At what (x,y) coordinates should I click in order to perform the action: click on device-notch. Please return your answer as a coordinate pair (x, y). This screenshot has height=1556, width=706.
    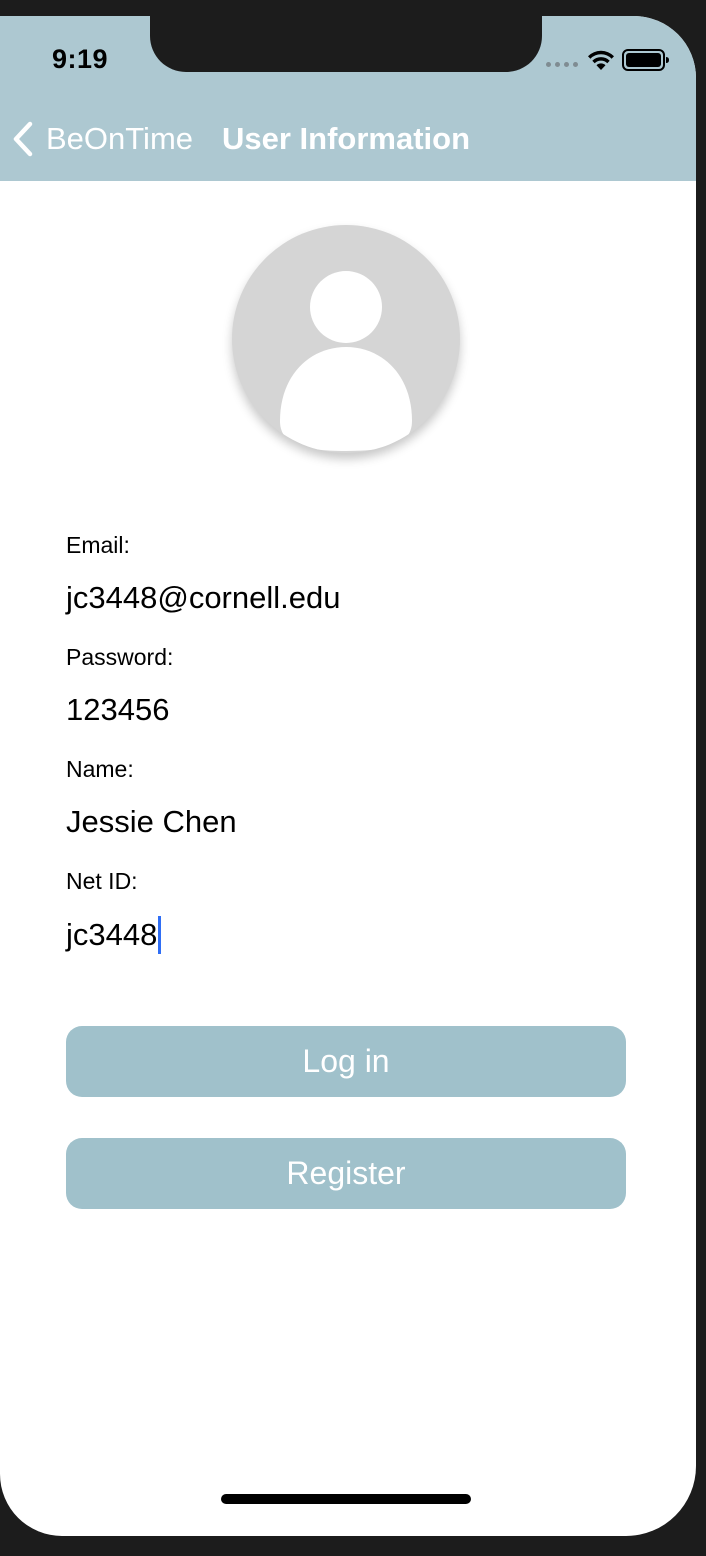
    Looking at the image, I should click on (346, 44).